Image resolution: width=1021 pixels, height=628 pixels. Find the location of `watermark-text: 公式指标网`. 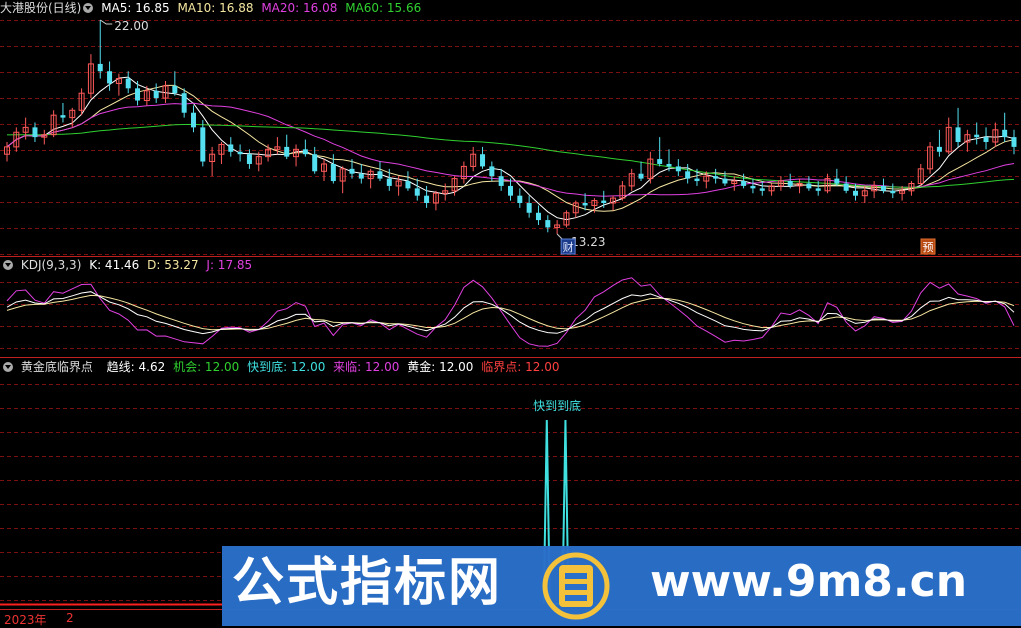

watermark-text: 公式指标网 is located at coordinates (367, 583).